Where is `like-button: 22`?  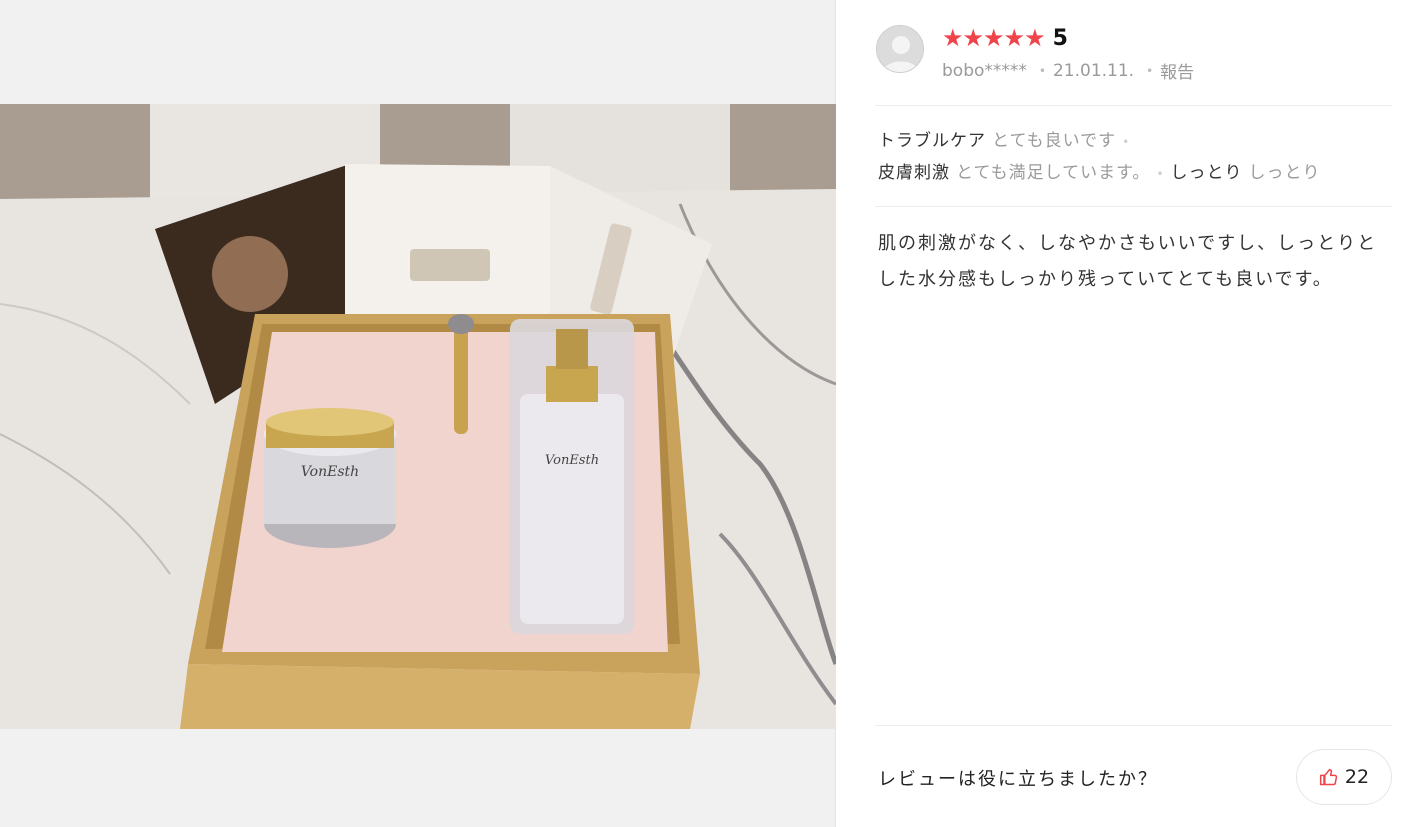 like-button: 22 is located at coordinates (1344, 777).